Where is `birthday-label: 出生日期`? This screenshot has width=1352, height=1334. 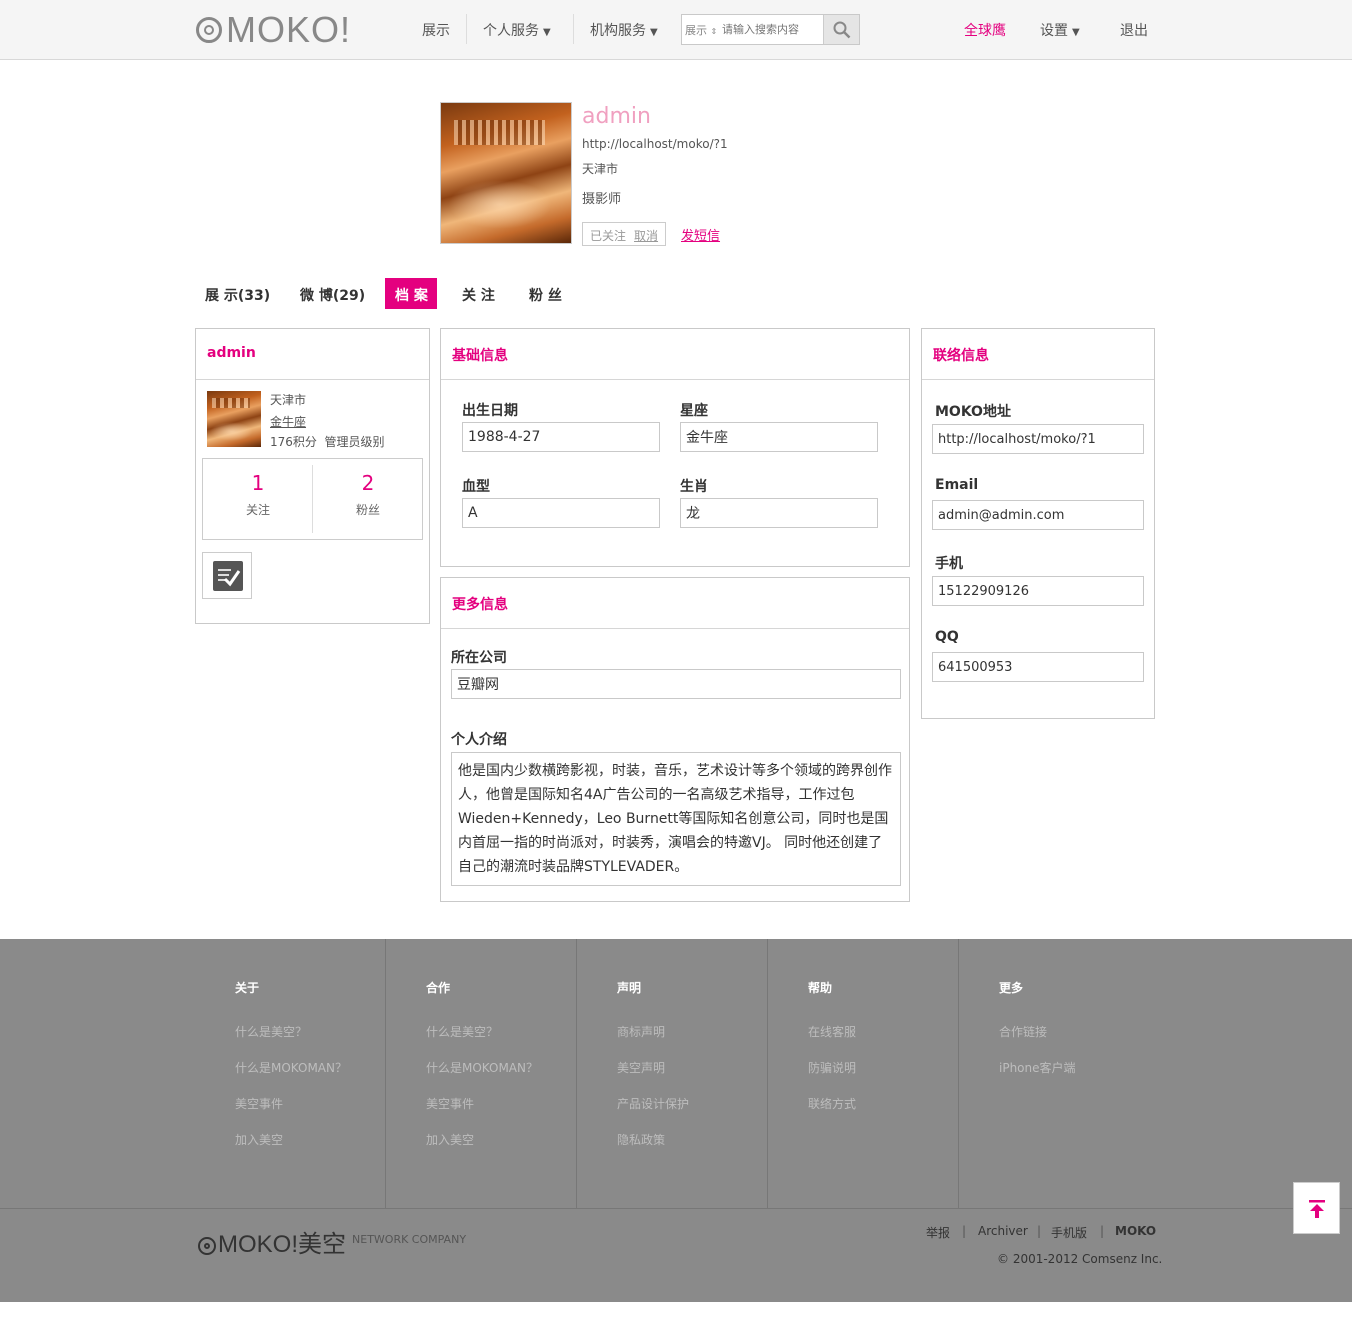 birthday-label: 出生日期 is located at coordinates (490, 411).